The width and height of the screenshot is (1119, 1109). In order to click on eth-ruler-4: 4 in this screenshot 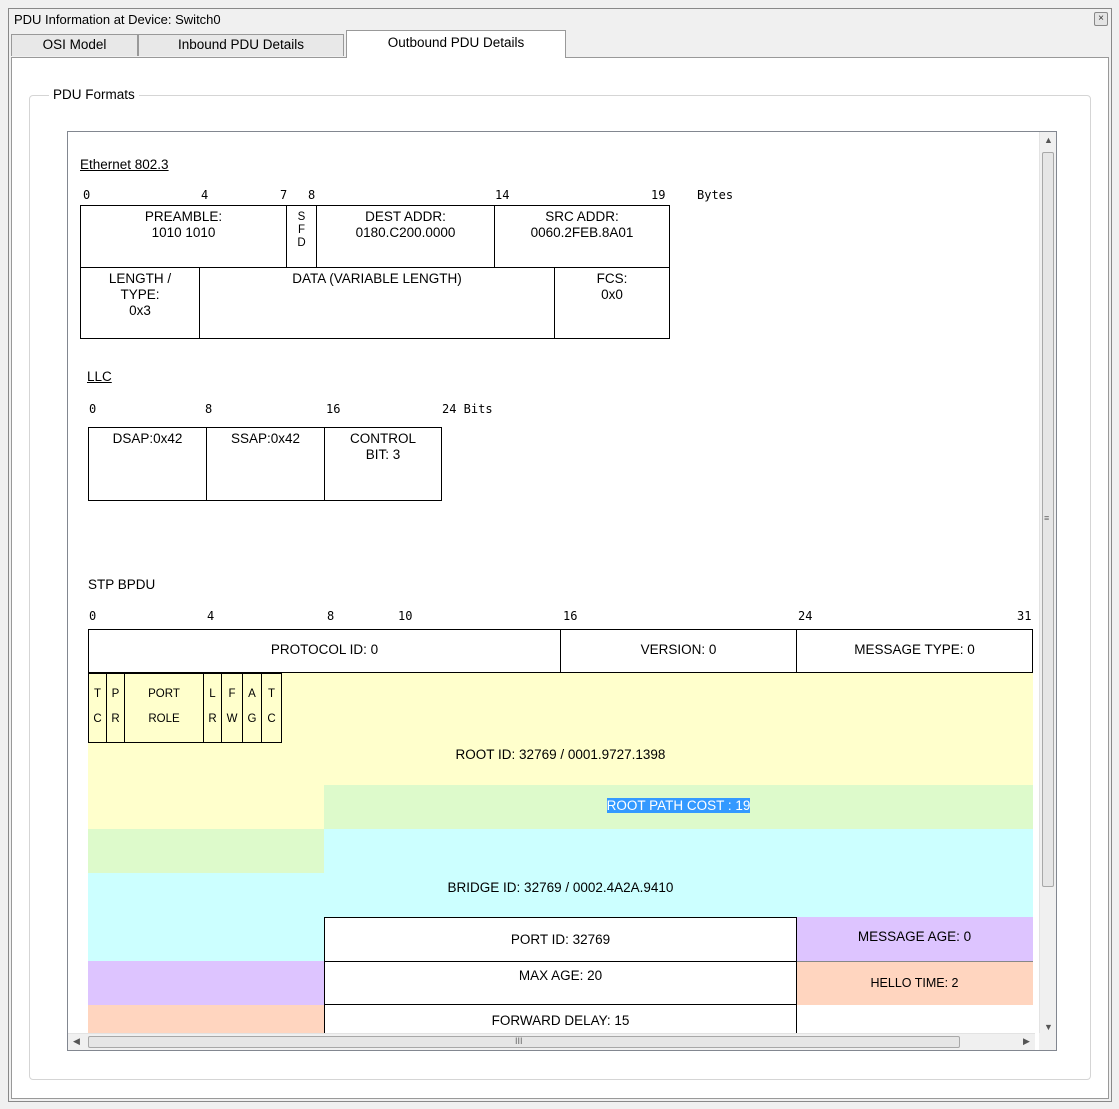, I will do `click(205, 195)`.